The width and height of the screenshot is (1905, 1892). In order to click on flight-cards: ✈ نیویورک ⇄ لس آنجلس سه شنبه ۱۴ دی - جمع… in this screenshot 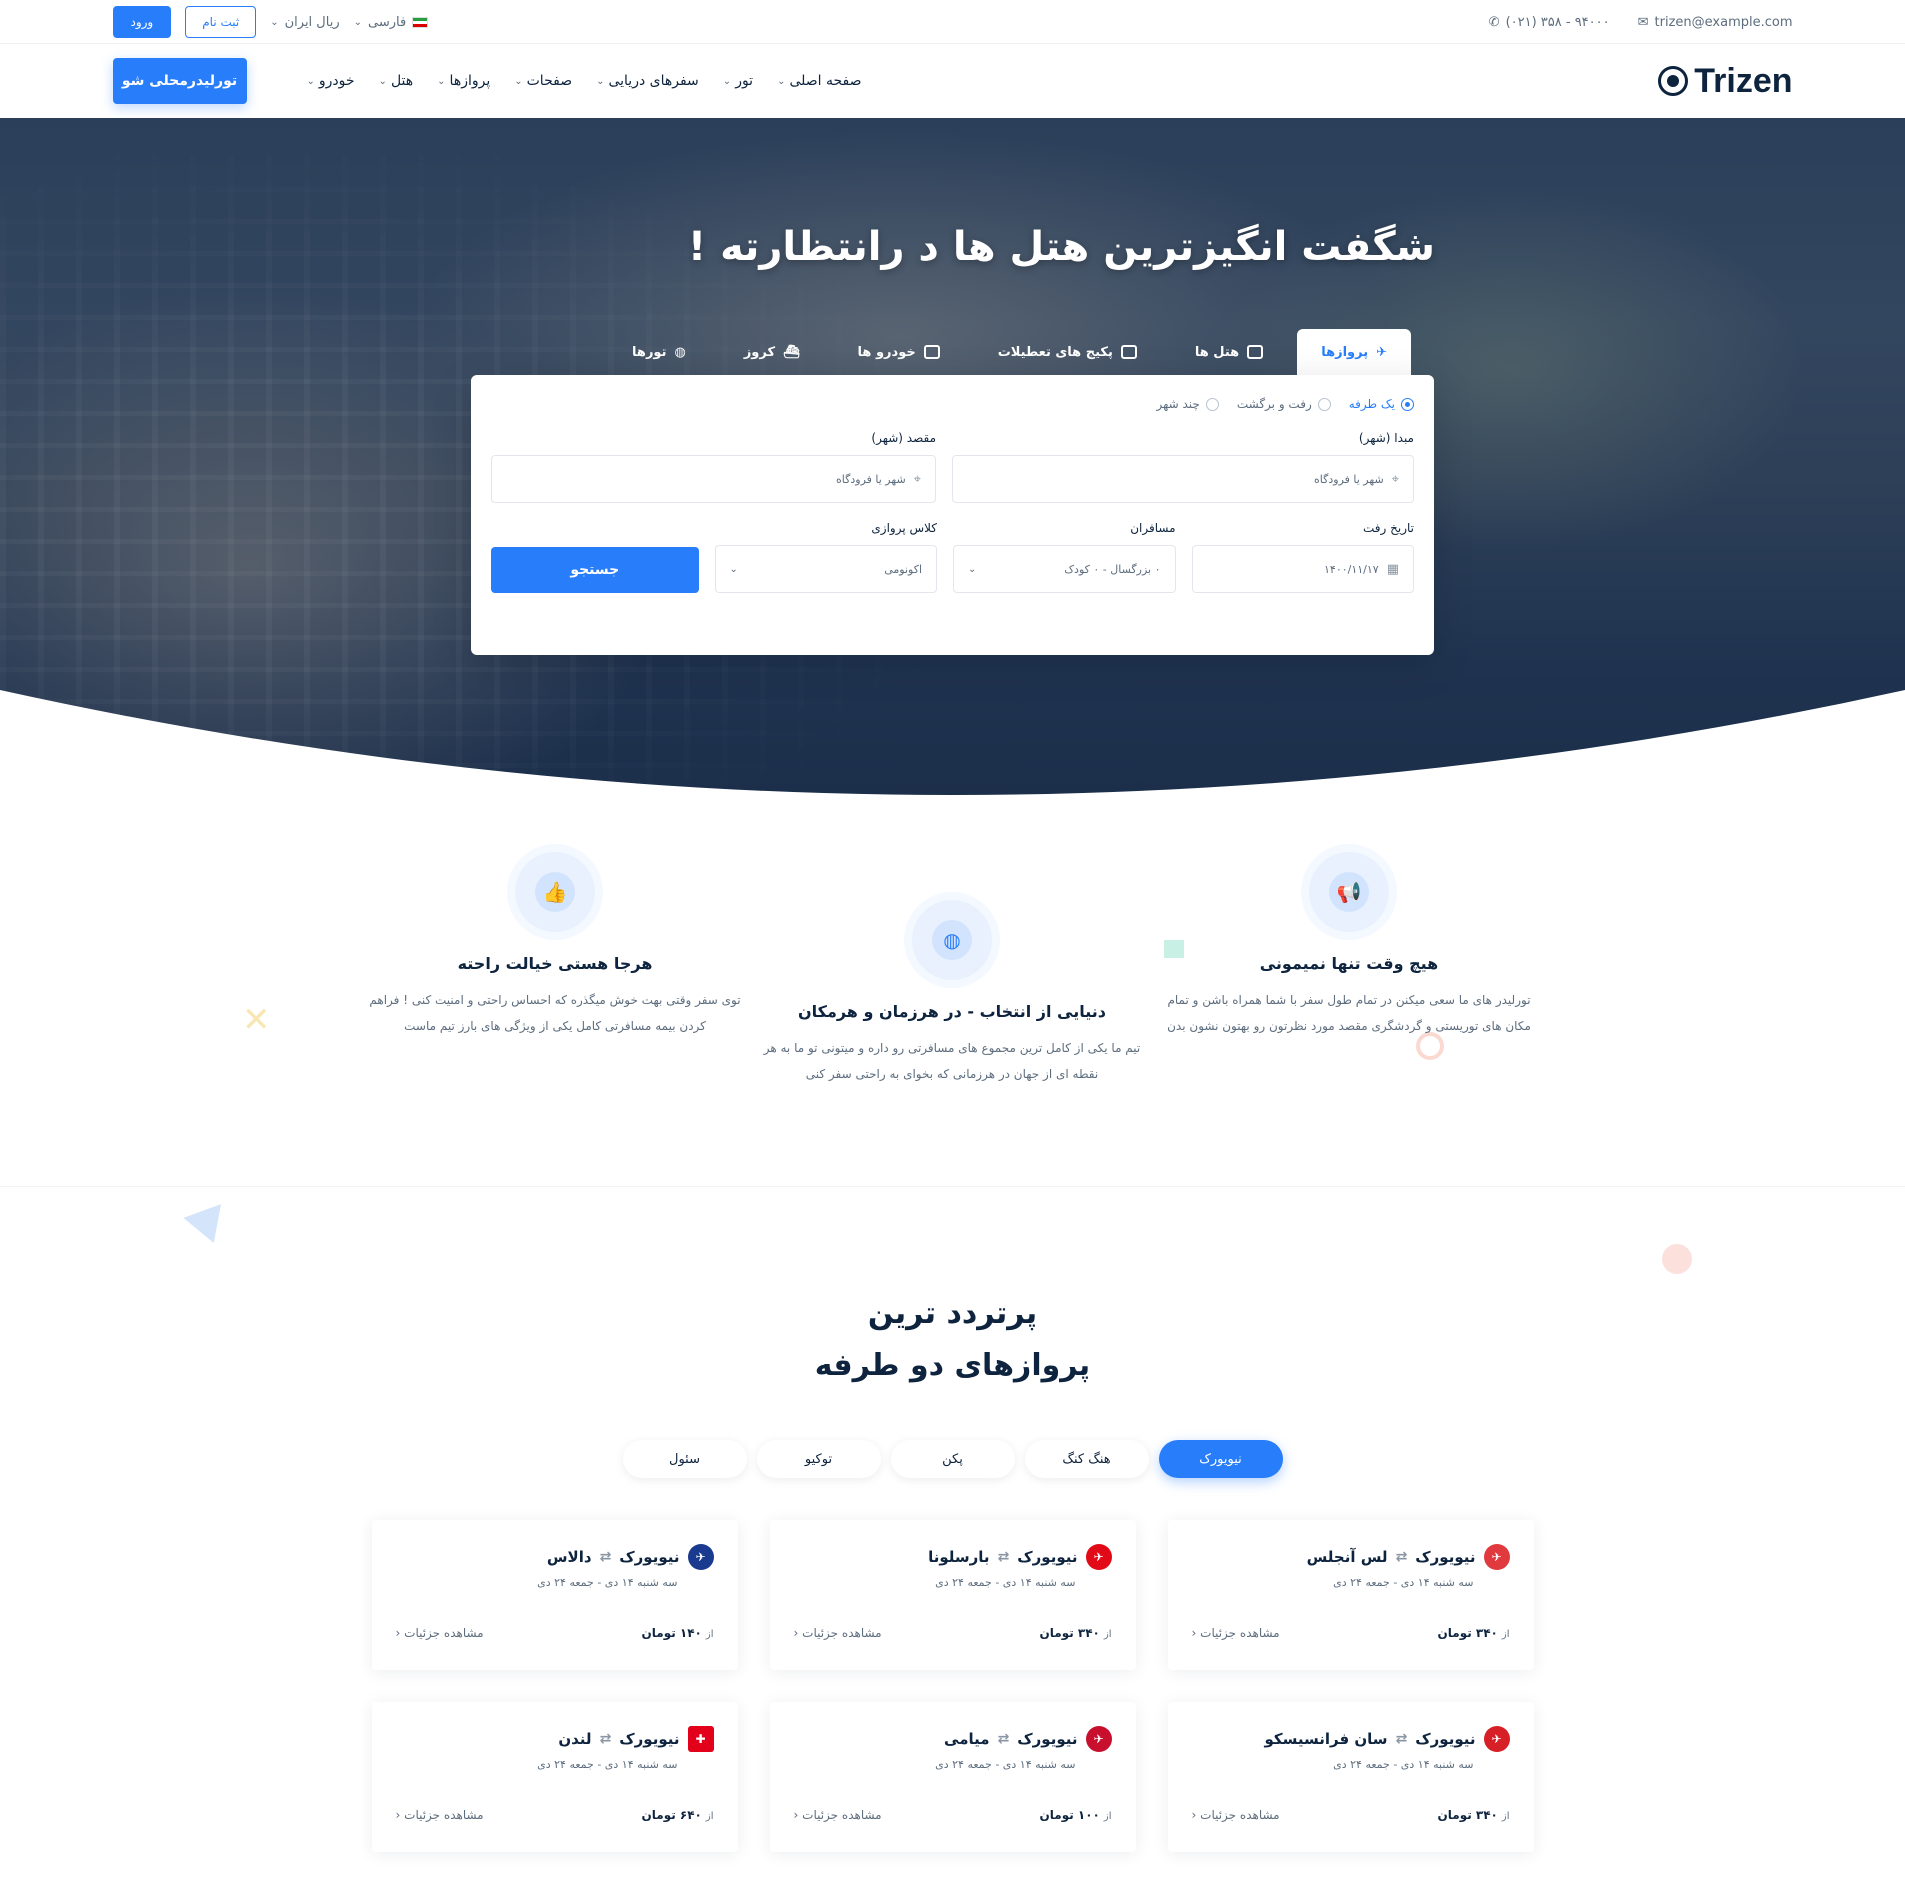, I will do `click(952, 1686)`.